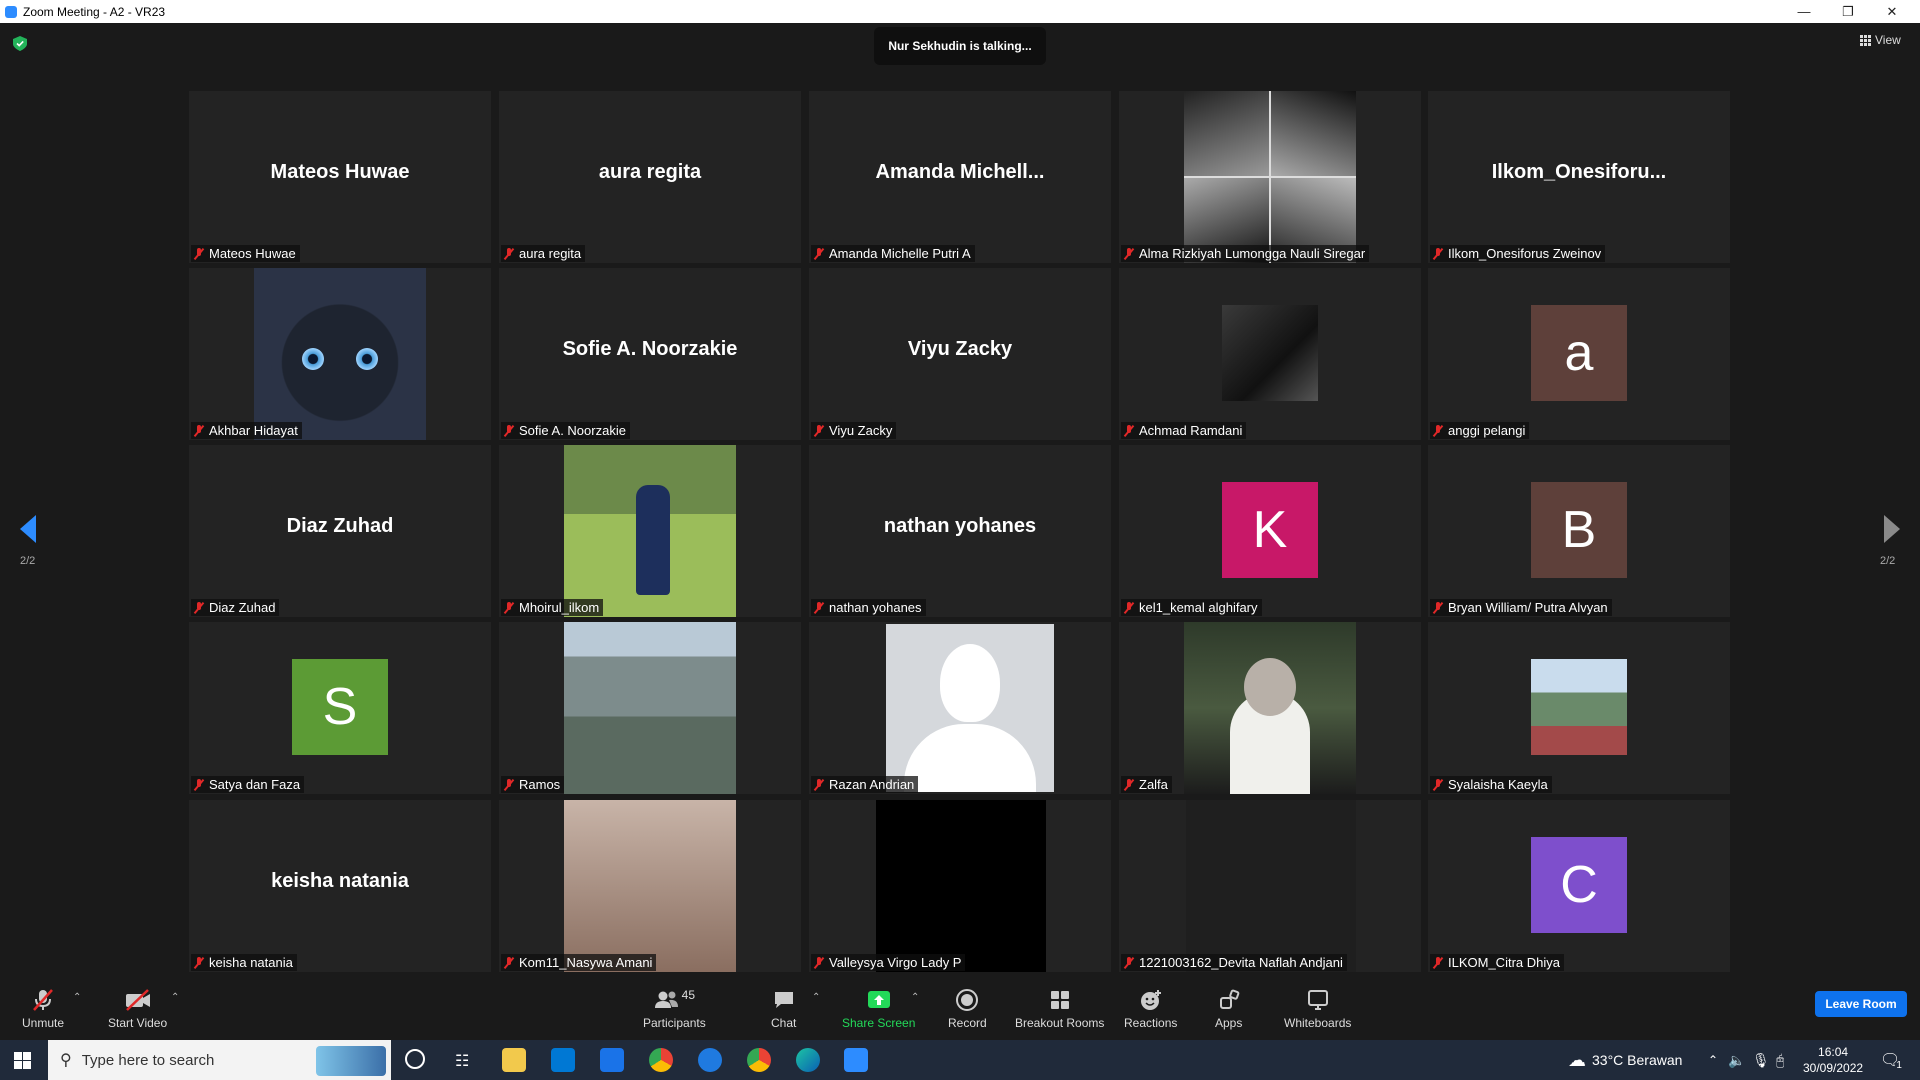 This screenshot has height=1080, width=1920. What do you see at coordinates (43, 1009) in the screenshot?
I see `unmute-button: Unmute` at bounding box center [43, 1009].